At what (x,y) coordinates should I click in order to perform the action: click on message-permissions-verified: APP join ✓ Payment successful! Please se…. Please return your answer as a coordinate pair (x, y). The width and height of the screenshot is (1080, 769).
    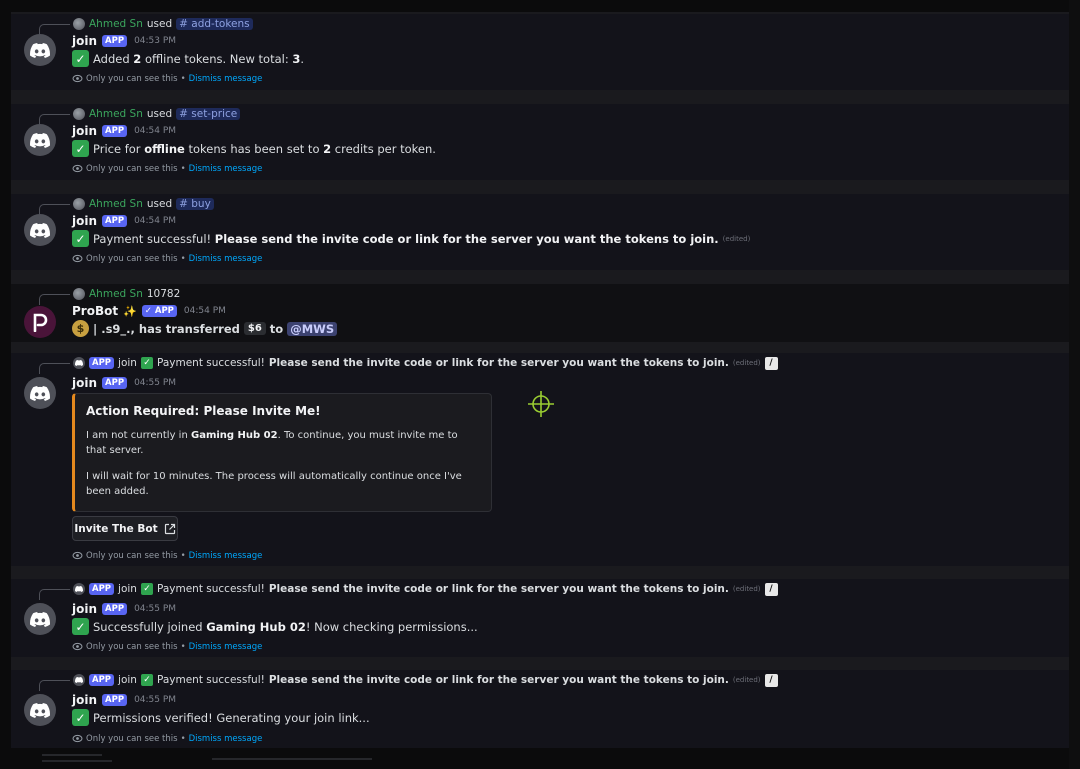
    Looking at the image, I should click on (540, 709).